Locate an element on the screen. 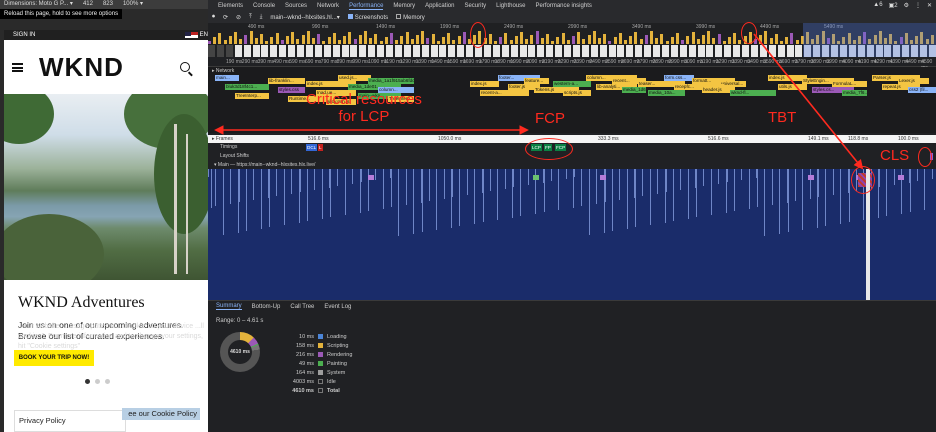 This screenshot has width=936, height=432. tab-application: Application is located at coordinates (439, 6).